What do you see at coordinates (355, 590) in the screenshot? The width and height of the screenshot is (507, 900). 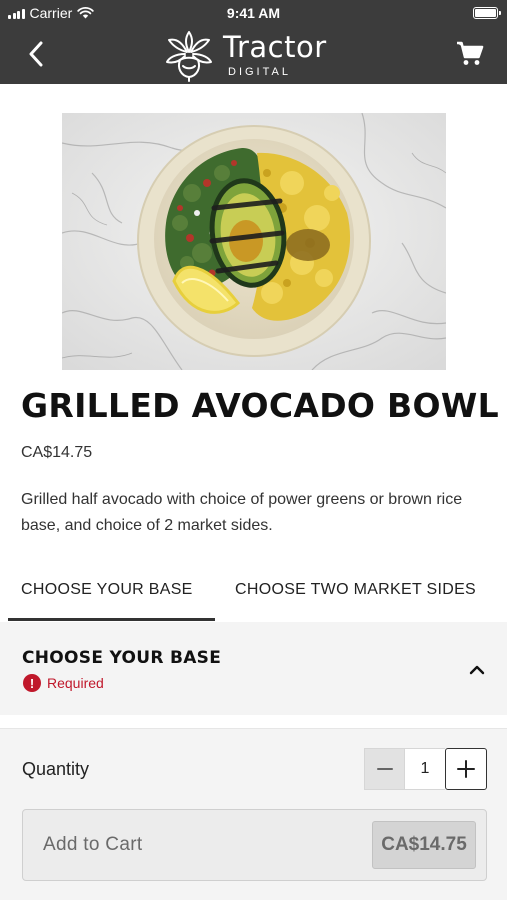 I see `tab-choose-two-market-sides: CHOOSE TWO MARKET SIDES` at bounding box center [355, 590].